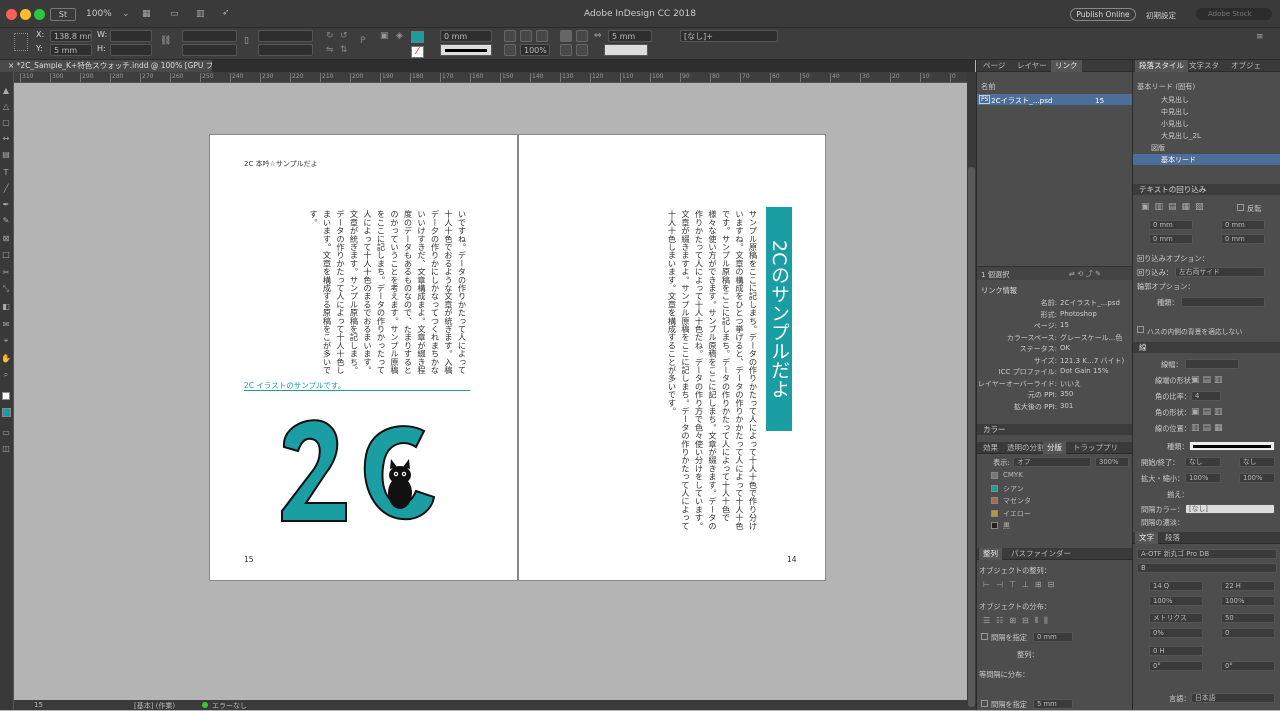  I want to click on page-tool-icon: ▢, so click(6, 122).